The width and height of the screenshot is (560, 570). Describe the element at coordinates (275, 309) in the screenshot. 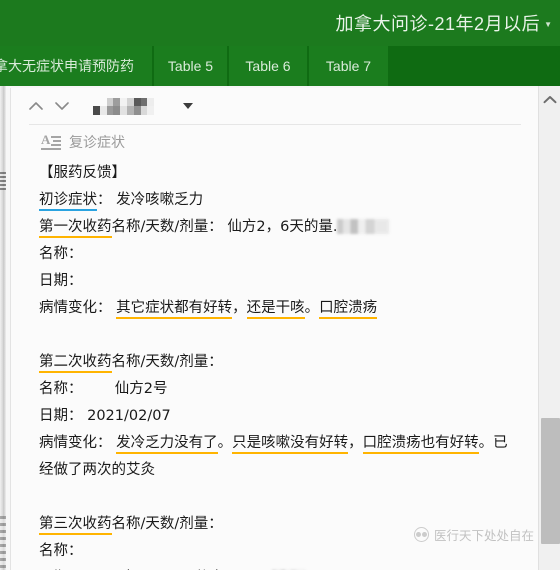

I see `visit1-change-part2: 还是干咳` at that location.